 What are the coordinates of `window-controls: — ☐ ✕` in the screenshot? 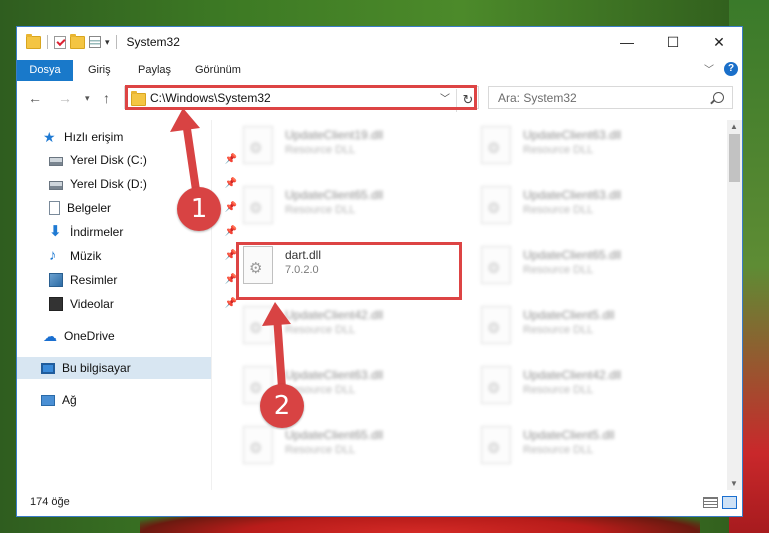 It's located at (673, 42).